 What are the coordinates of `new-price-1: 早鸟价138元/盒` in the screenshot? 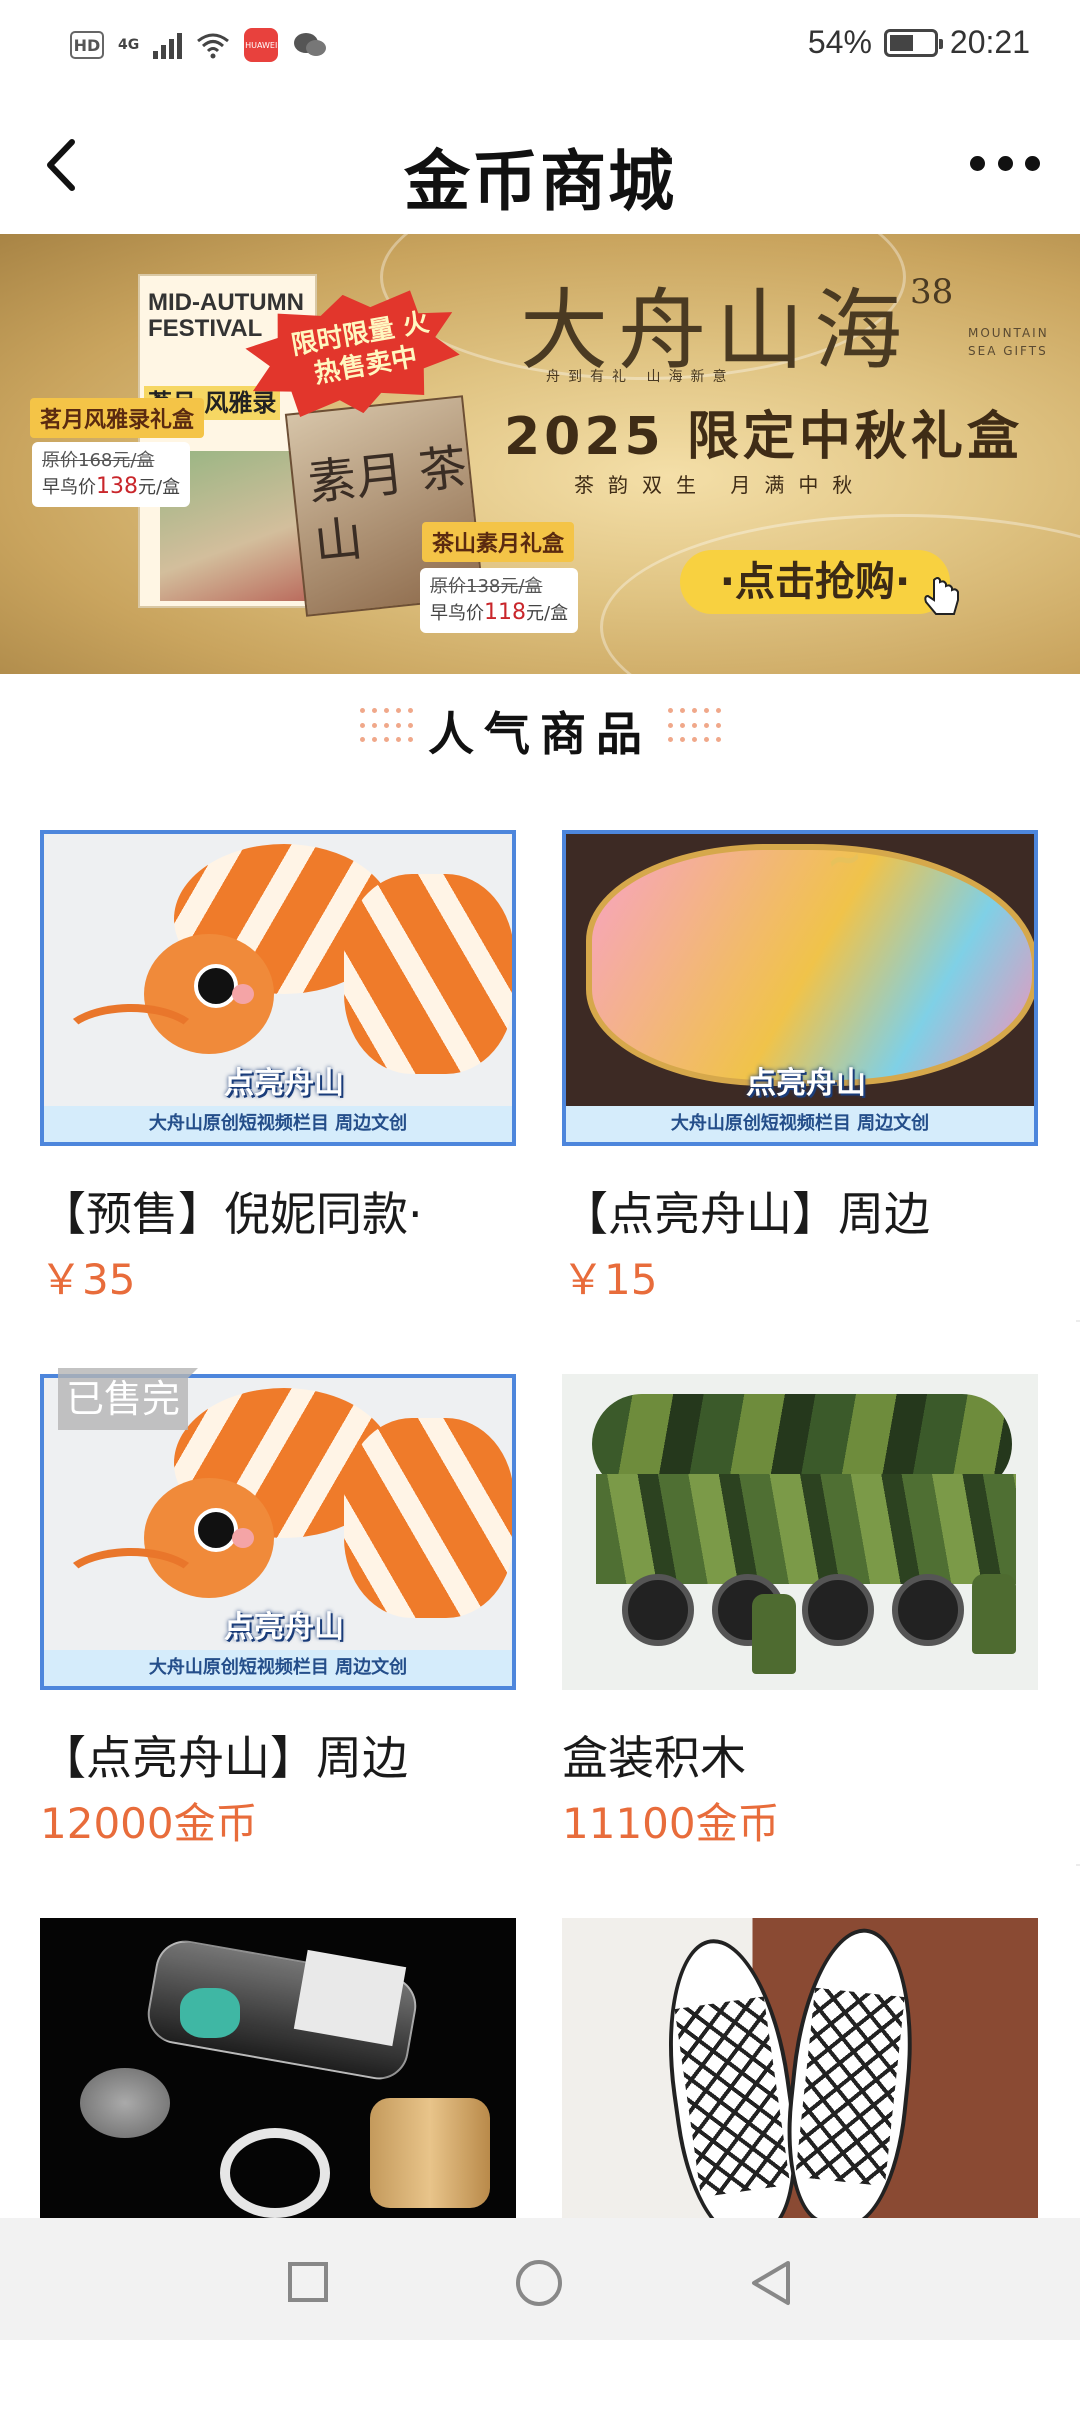 It's located at (111, 486).